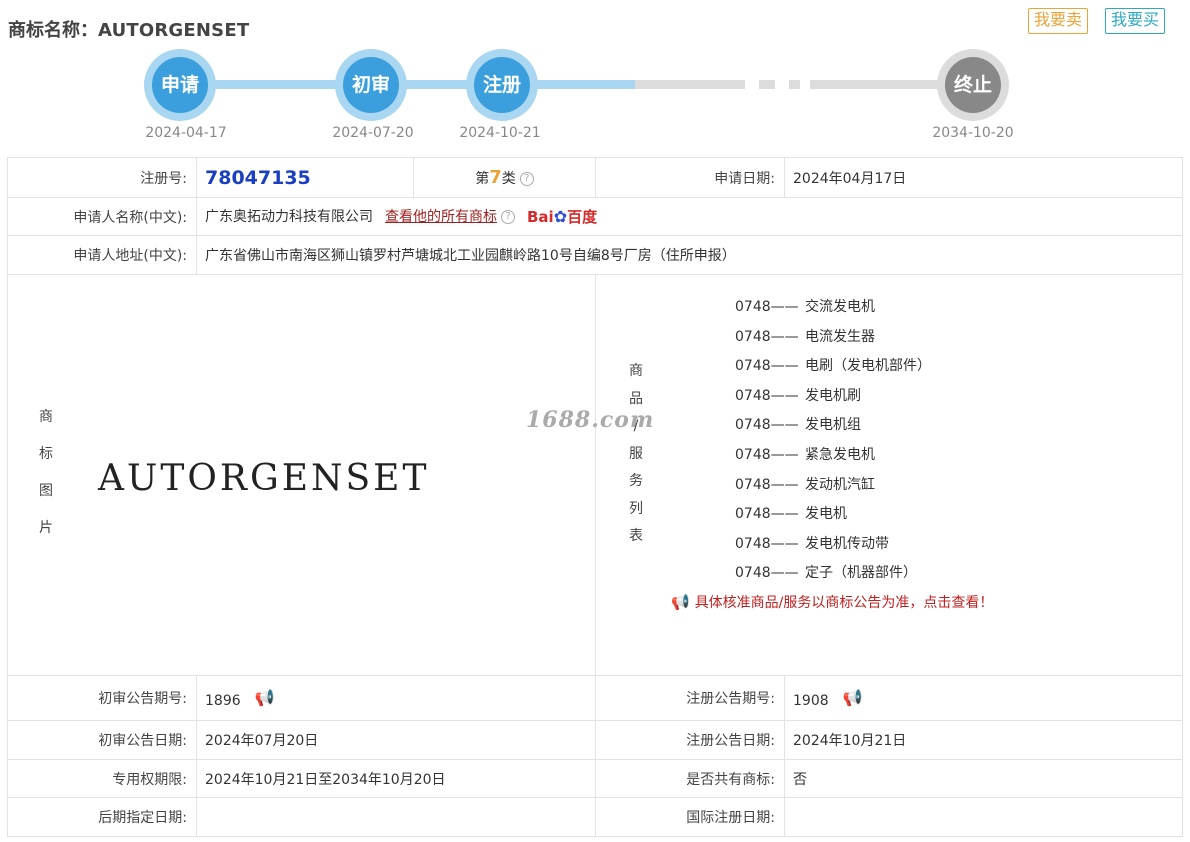 The width and height of the screenshot is (1190, 842). I want to click on label-char: 标, so click(46, 454).